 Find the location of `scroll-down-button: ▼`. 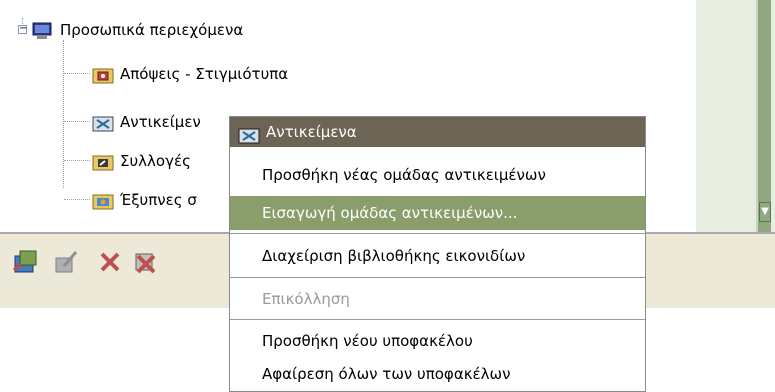

scroll-down-button: ▼ is located at coordinates (765, 212).